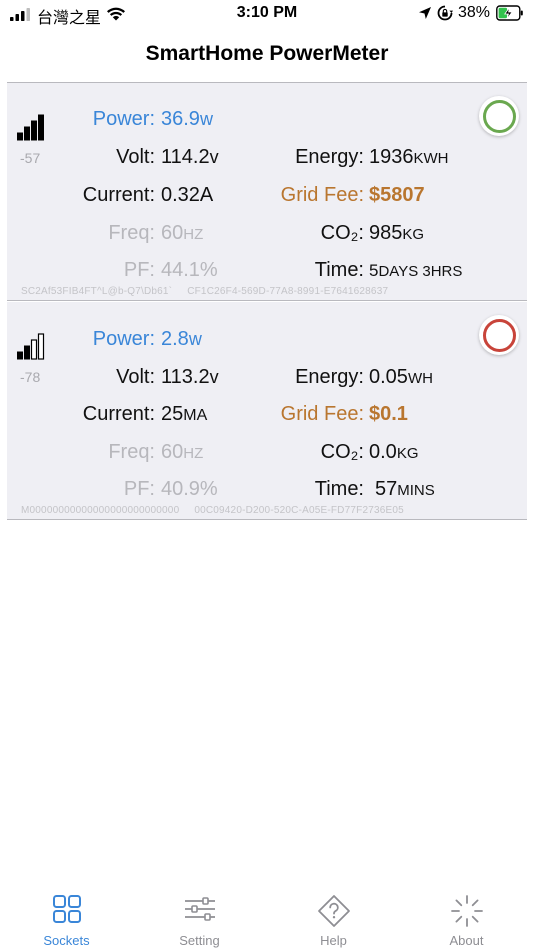 The height and width of the screenshot is (950, 534). Describe the element at coordinates (394, 452) in the screenshot. I see `co2-value: 0.0KG` at that location.